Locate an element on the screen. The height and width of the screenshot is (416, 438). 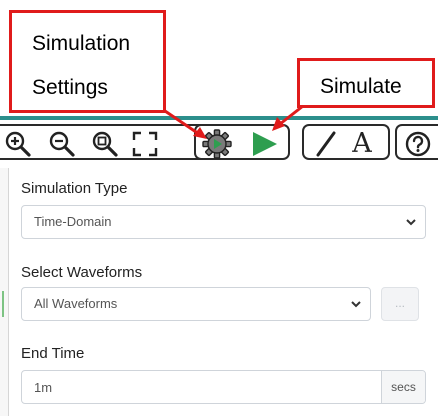
simulate-button is located at coordinates (264, 144).